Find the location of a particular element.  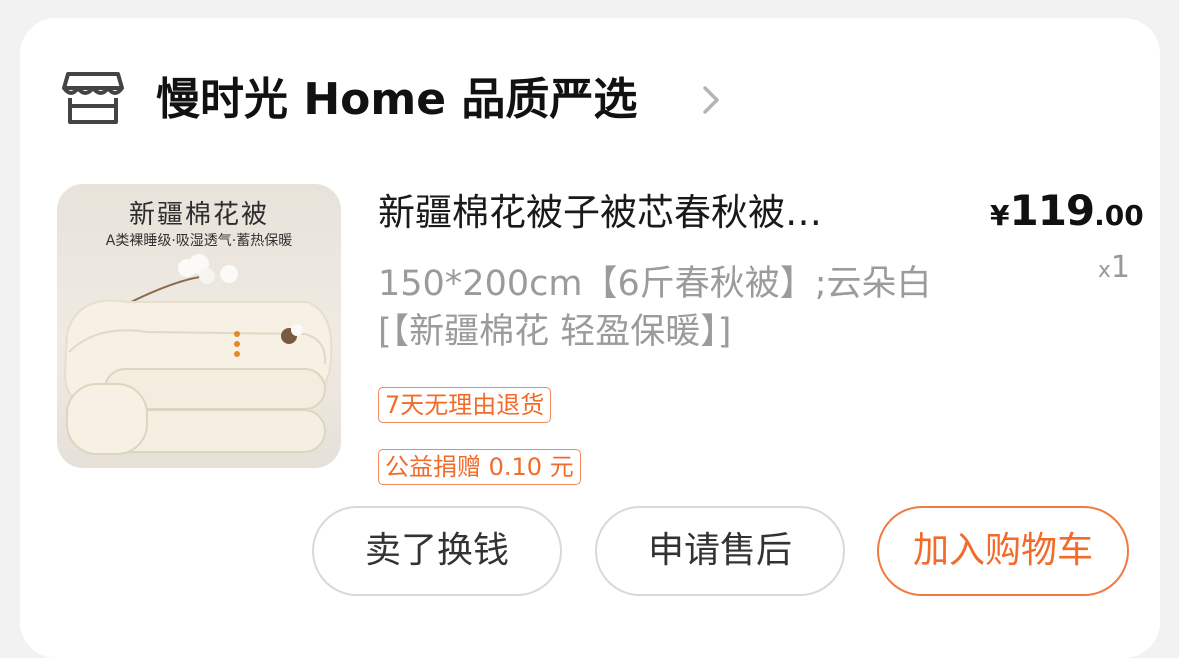

price-integer: 119 is located at coordinates (1052, 210).